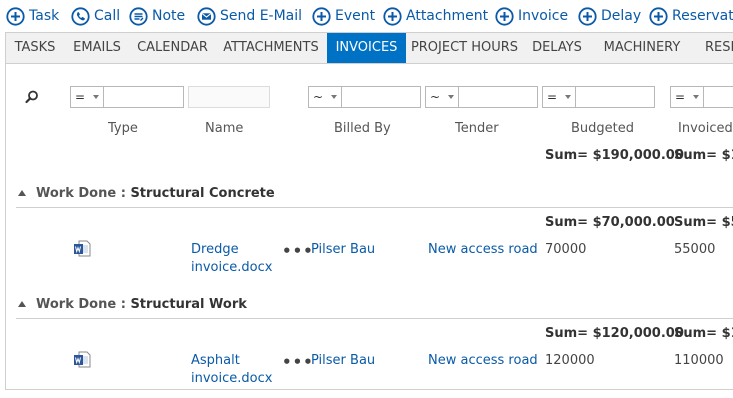 This screenshot has width=733, height=398. What do you see at coordinates (80, 97) in the screenshot?
I see `type-filter-operator-value: =` at bounding box center [80, 97].